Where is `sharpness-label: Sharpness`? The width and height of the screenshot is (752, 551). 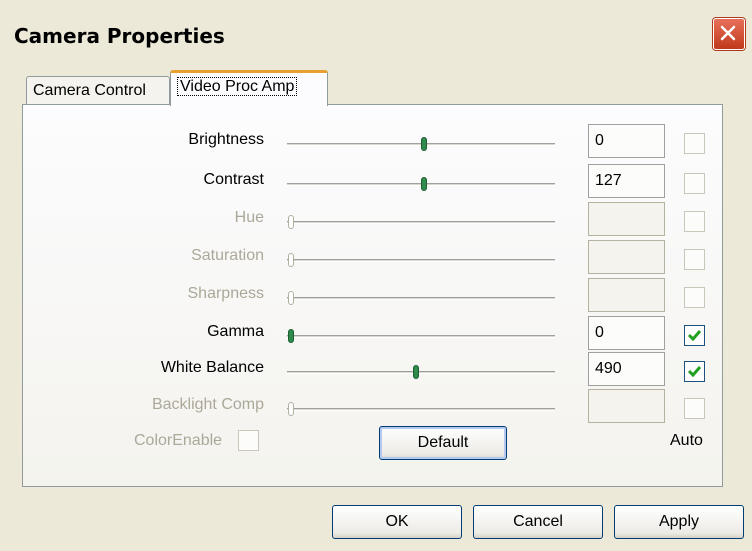
sharpness-label: Sharpness is located at coordinates (226, 293).